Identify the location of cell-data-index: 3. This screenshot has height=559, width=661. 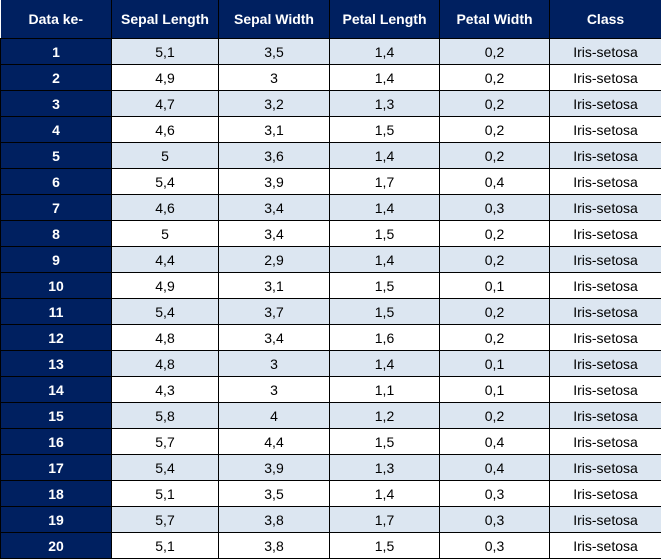
(56, 104).